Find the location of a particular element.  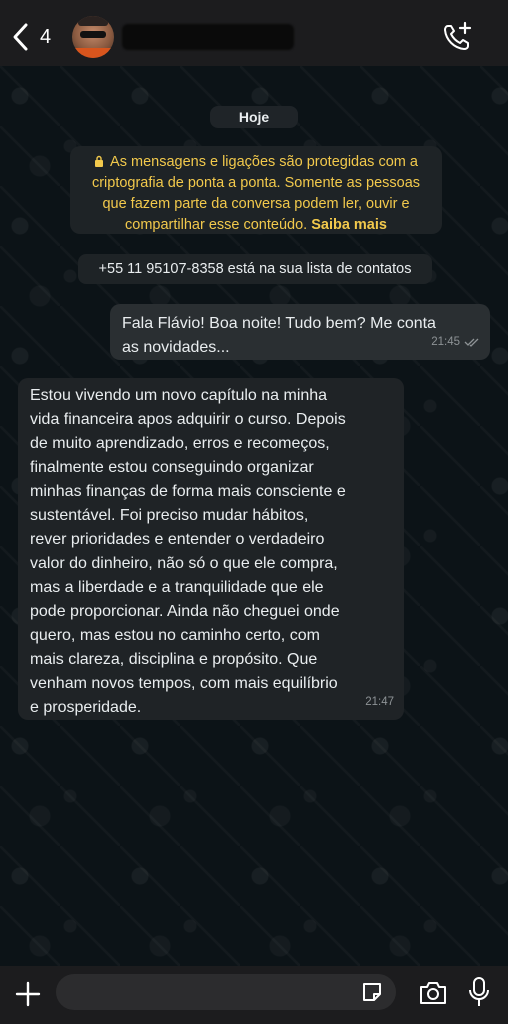

chat-header: 4 is located at coordinates (254, 33).